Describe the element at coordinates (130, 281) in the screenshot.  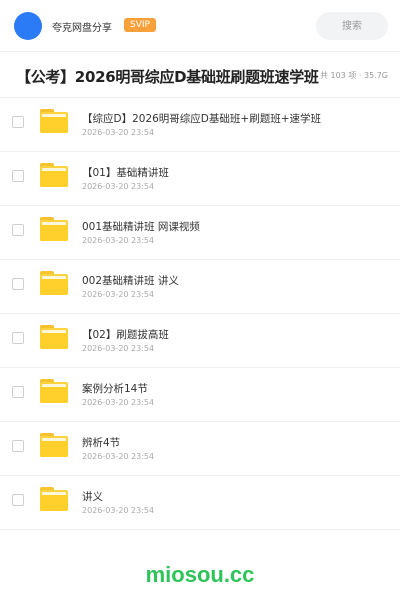
I see `item-name: 002基础精讲班 讲义` at that location.